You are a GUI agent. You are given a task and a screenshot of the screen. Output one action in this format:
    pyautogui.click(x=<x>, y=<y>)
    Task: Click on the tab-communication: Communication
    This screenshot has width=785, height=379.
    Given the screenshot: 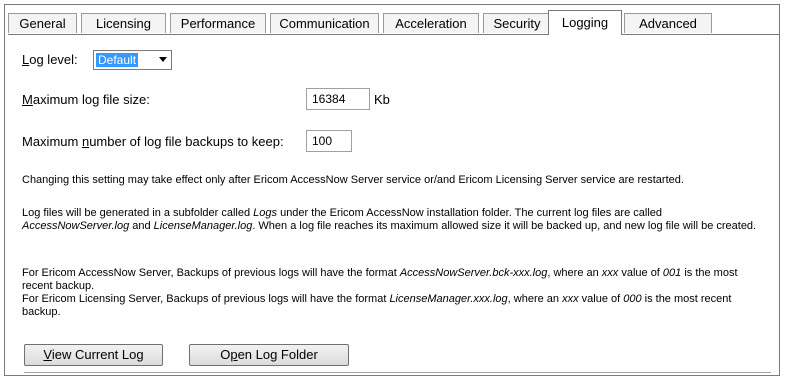 What is the action you would take?
    pyautogui.click(x=324, y=23)
    